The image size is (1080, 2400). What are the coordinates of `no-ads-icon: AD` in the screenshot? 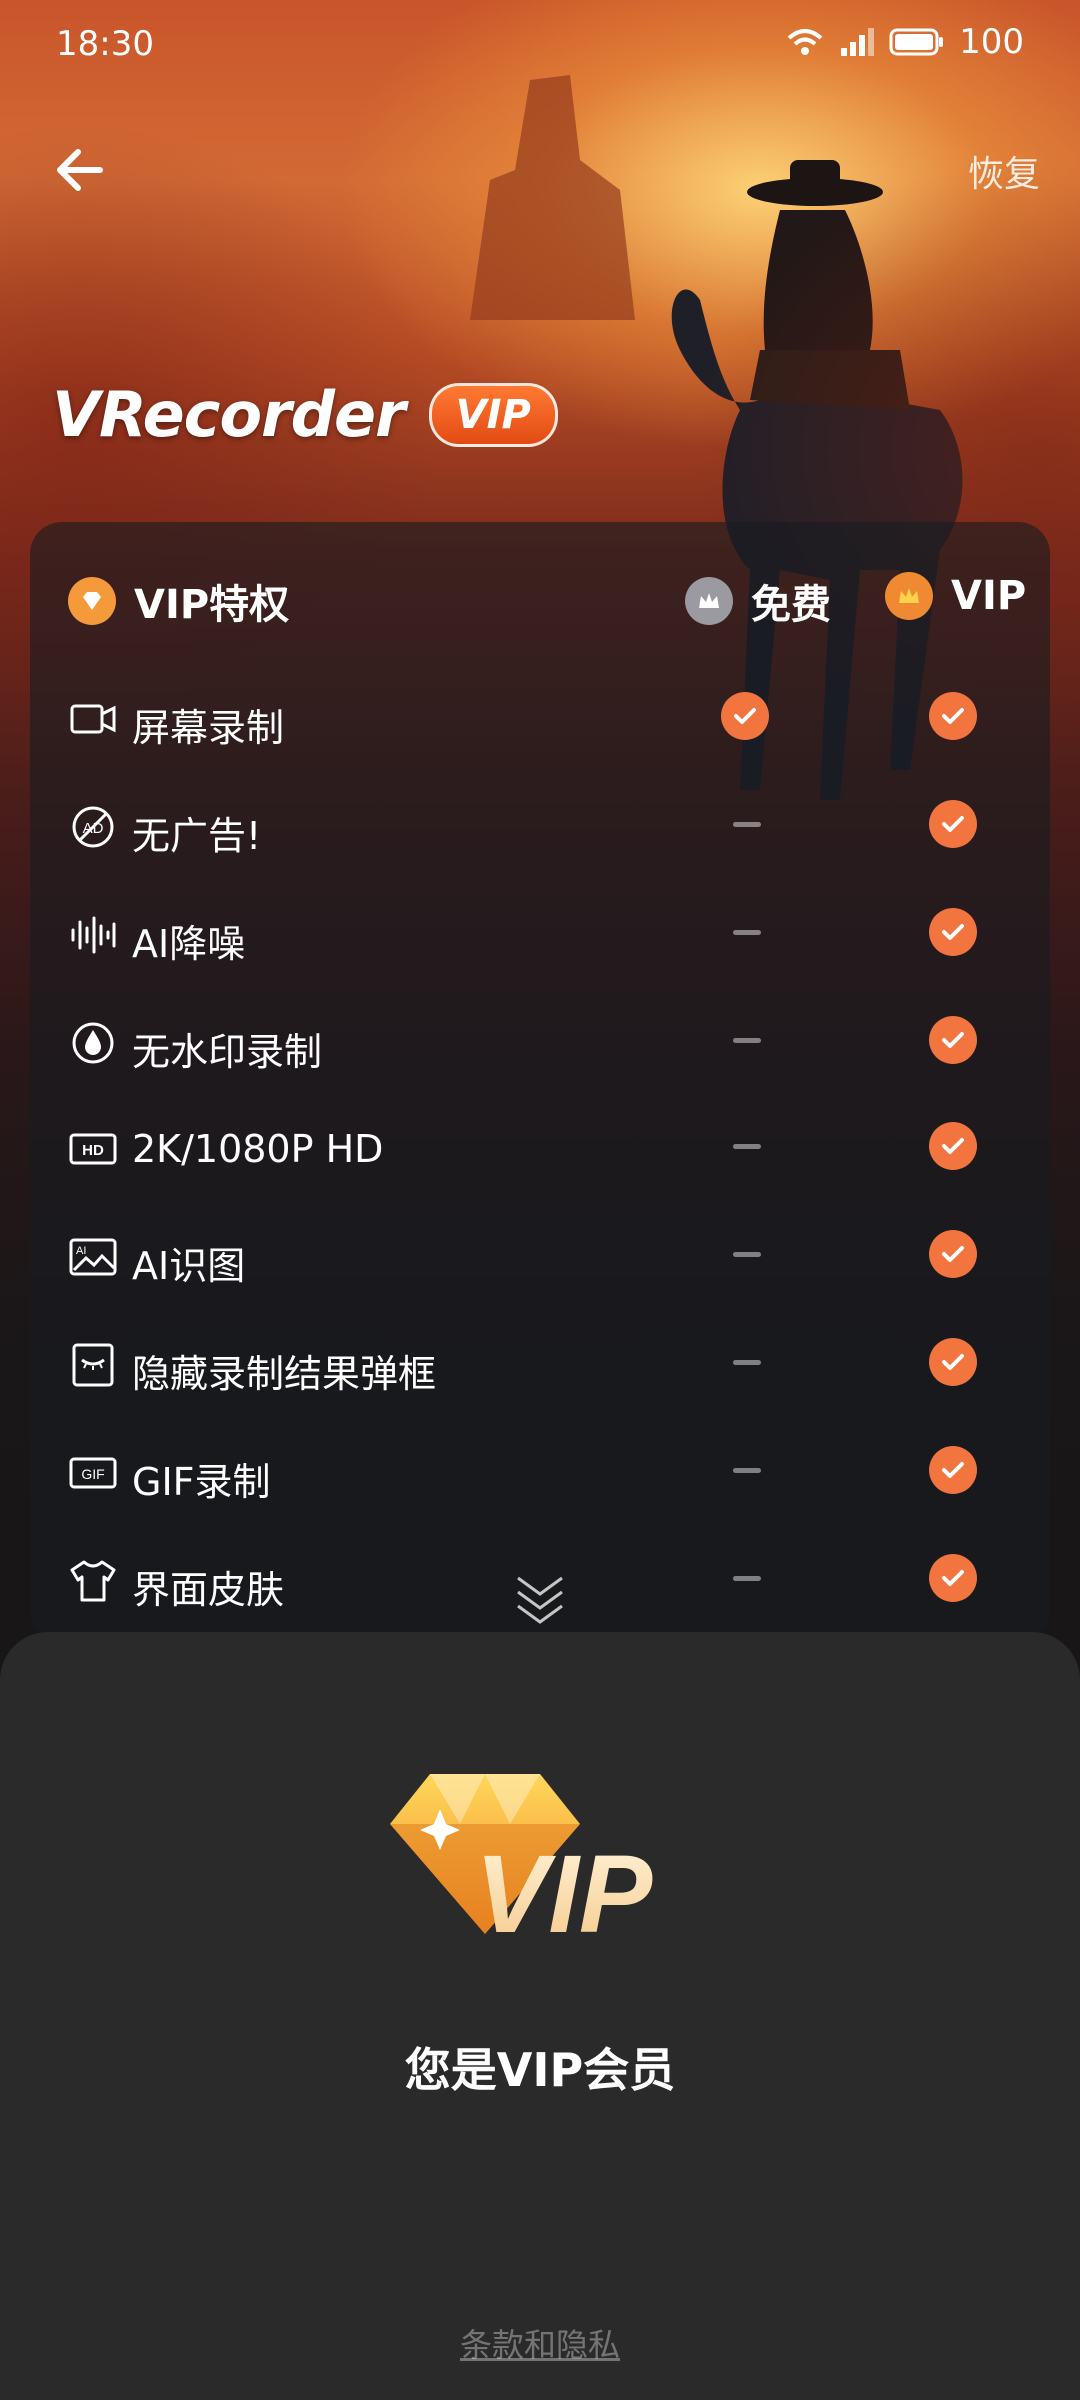 It's located at (93, 827).